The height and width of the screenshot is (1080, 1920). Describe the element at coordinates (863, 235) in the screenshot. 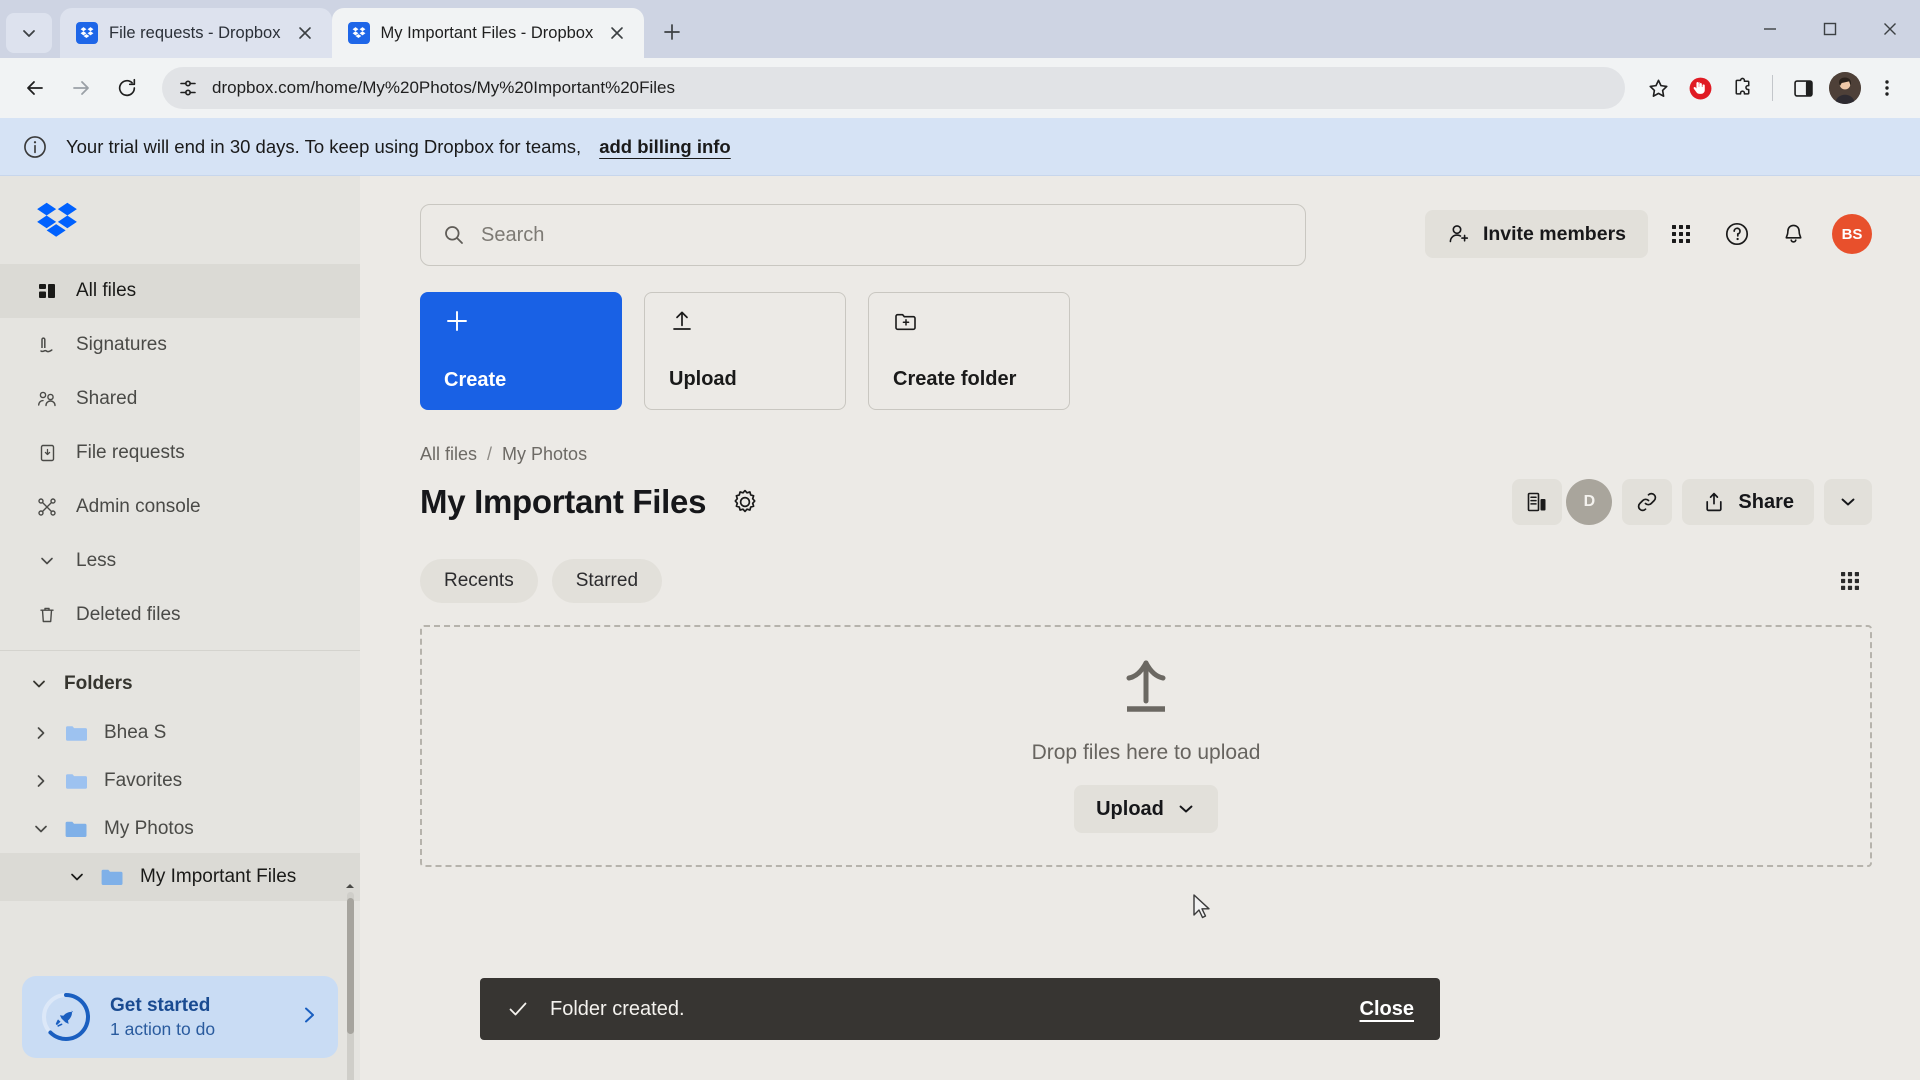

I see `search-input: Search` at that location.